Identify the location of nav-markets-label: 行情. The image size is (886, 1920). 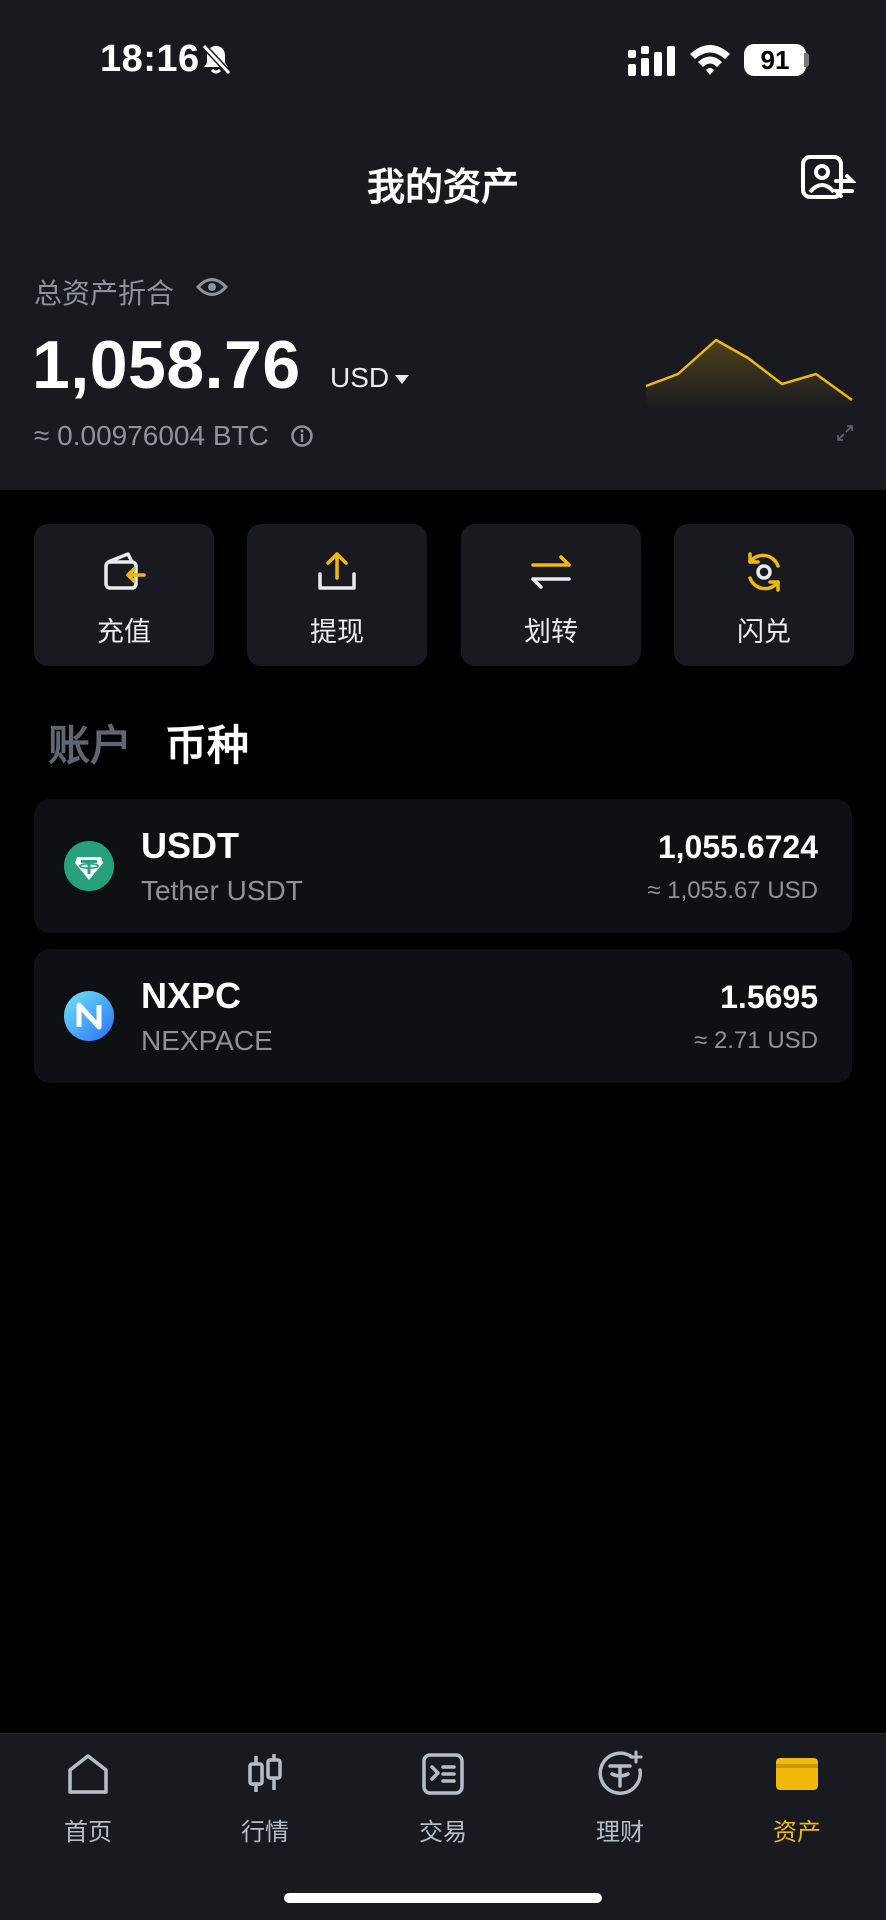
(265, 1832).